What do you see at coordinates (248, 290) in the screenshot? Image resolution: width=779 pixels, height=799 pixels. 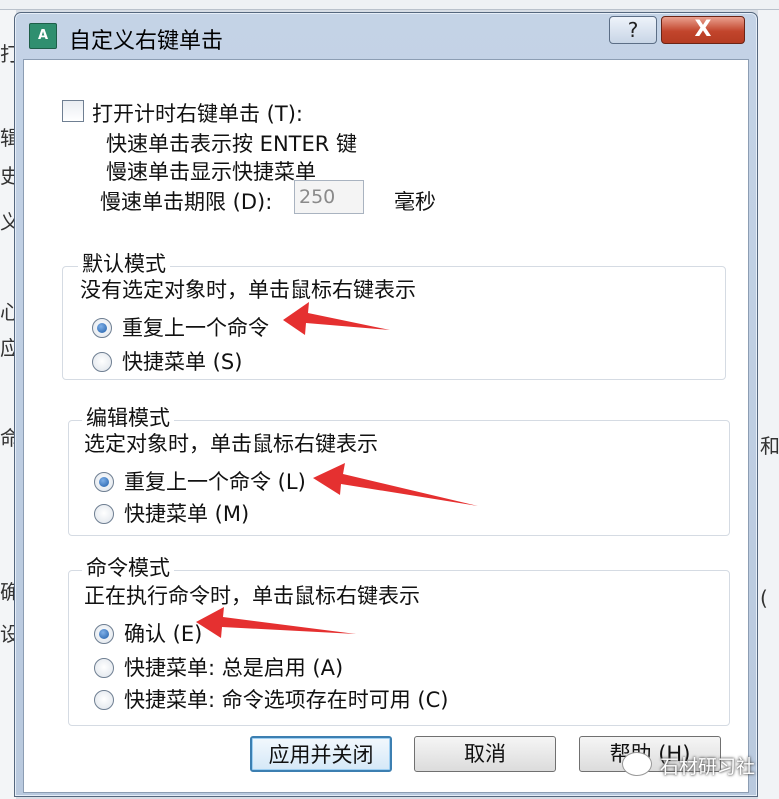 I see `default-mode-description: 没有选定对象时，单击鼠标右键表示` at bounding box center [248, 290].